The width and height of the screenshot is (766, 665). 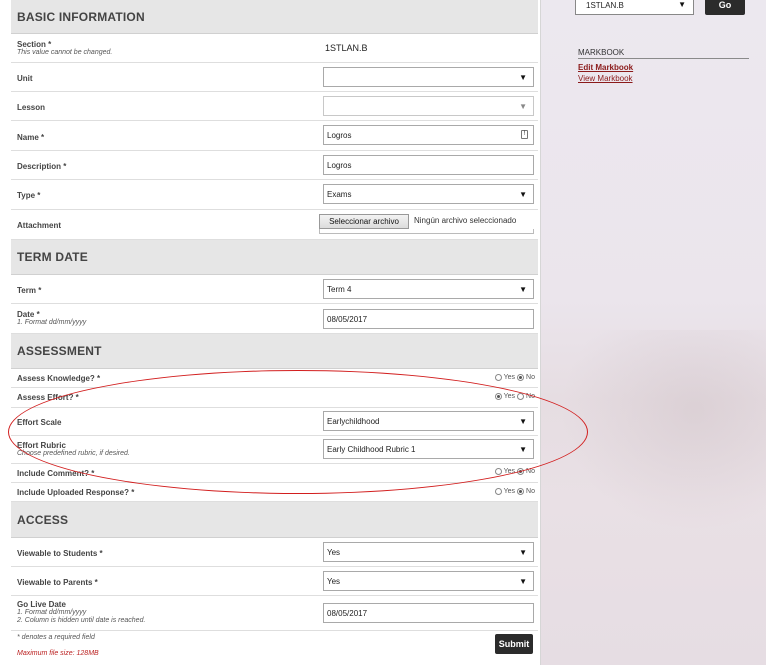 I want to click on effort-rubric-note: Choose predefined rubric, if desired., so click(x=73, y=453).